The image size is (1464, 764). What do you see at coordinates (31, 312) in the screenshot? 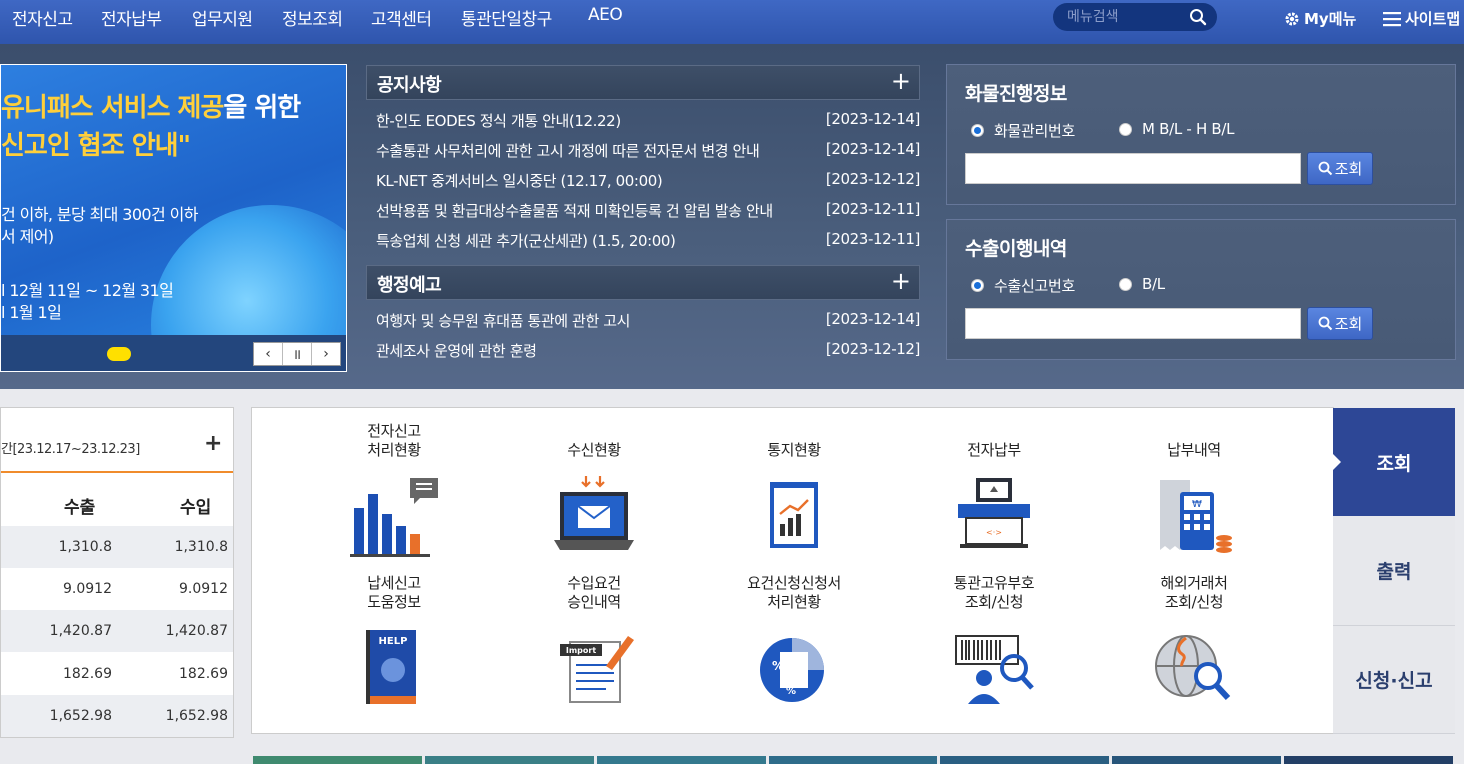
I see `banner-text: l 1월 1일` at bounding box center [31, 312].